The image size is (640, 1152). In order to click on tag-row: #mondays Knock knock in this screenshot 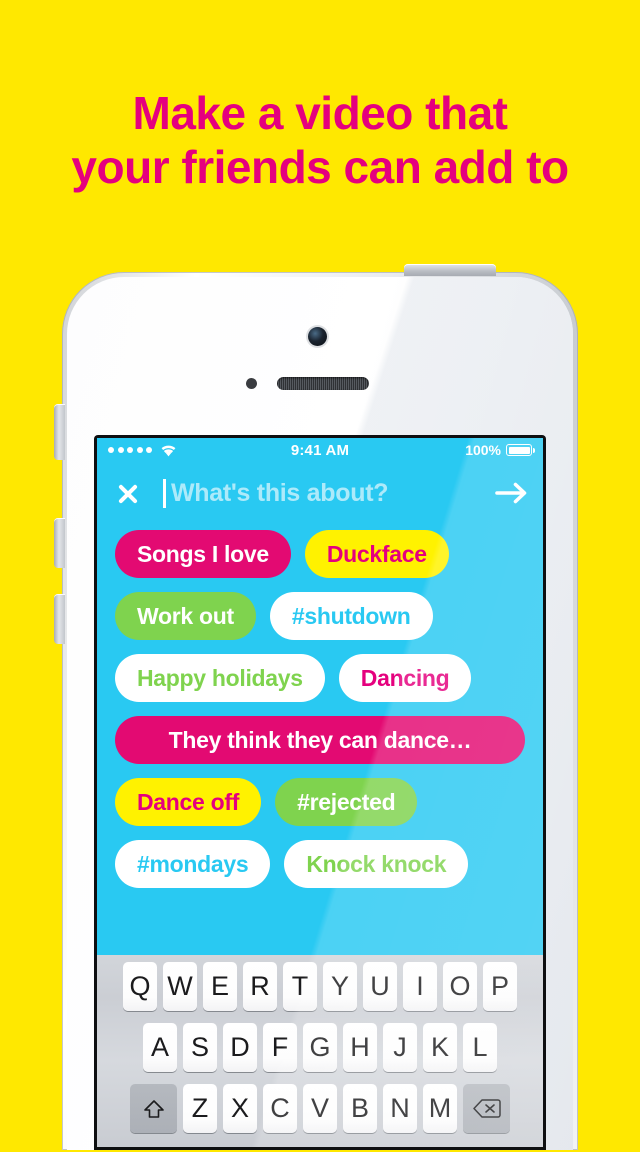, I will do `click(329, 864)`.